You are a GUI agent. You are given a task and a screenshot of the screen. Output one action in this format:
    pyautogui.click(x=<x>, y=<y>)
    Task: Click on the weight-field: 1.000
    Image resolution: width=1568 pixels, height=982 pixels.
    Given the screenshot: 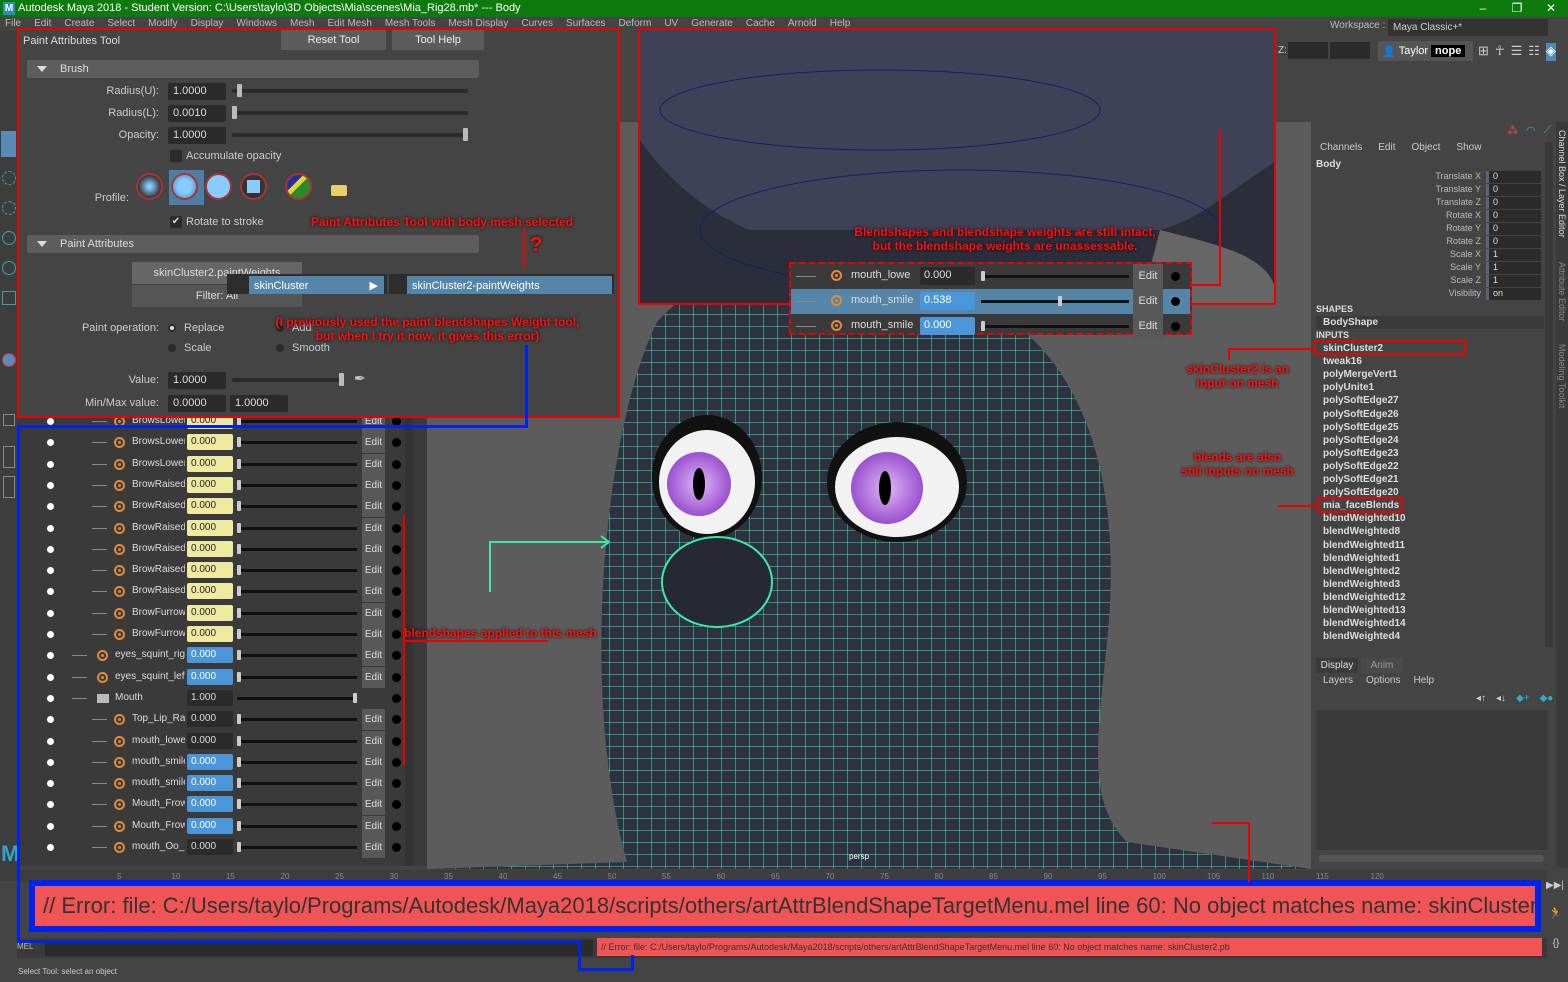 What is the action you would take?
    pyautogui.click(x=210, y=697)
    